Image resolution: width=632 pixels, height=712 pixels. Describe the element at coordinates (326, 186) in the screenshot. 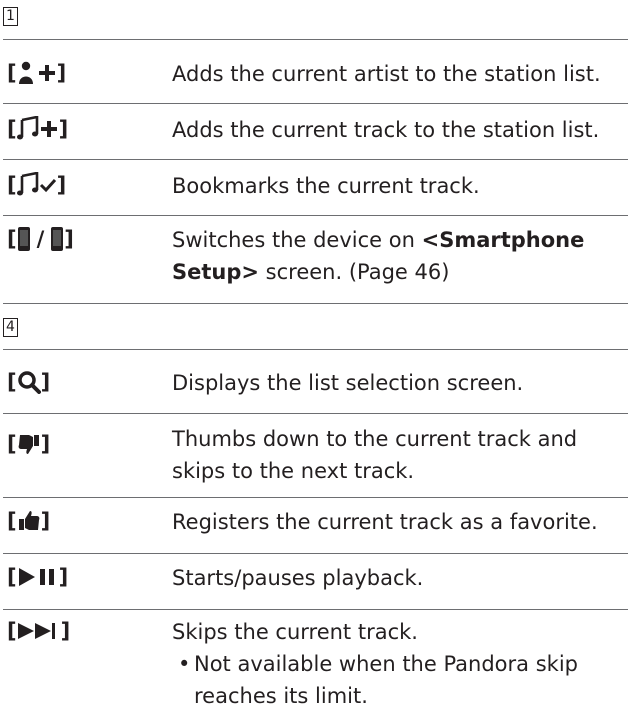

I see `row-description: Bookmarks the current track.` at that location.